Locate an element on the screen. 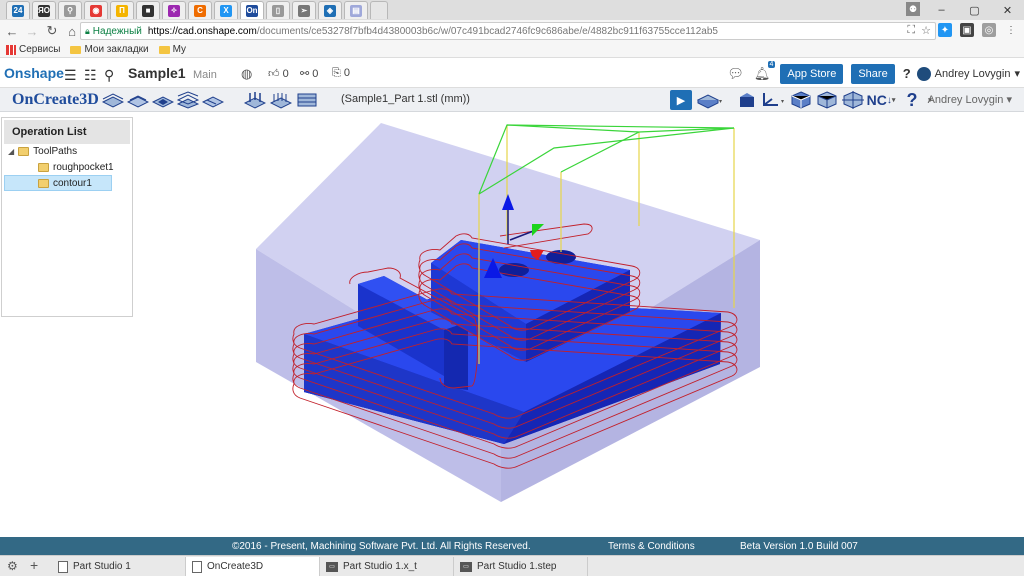 This screenshot has width=1024, height=576. translate-icon: ⛶ is located at coordinates (911, 30).